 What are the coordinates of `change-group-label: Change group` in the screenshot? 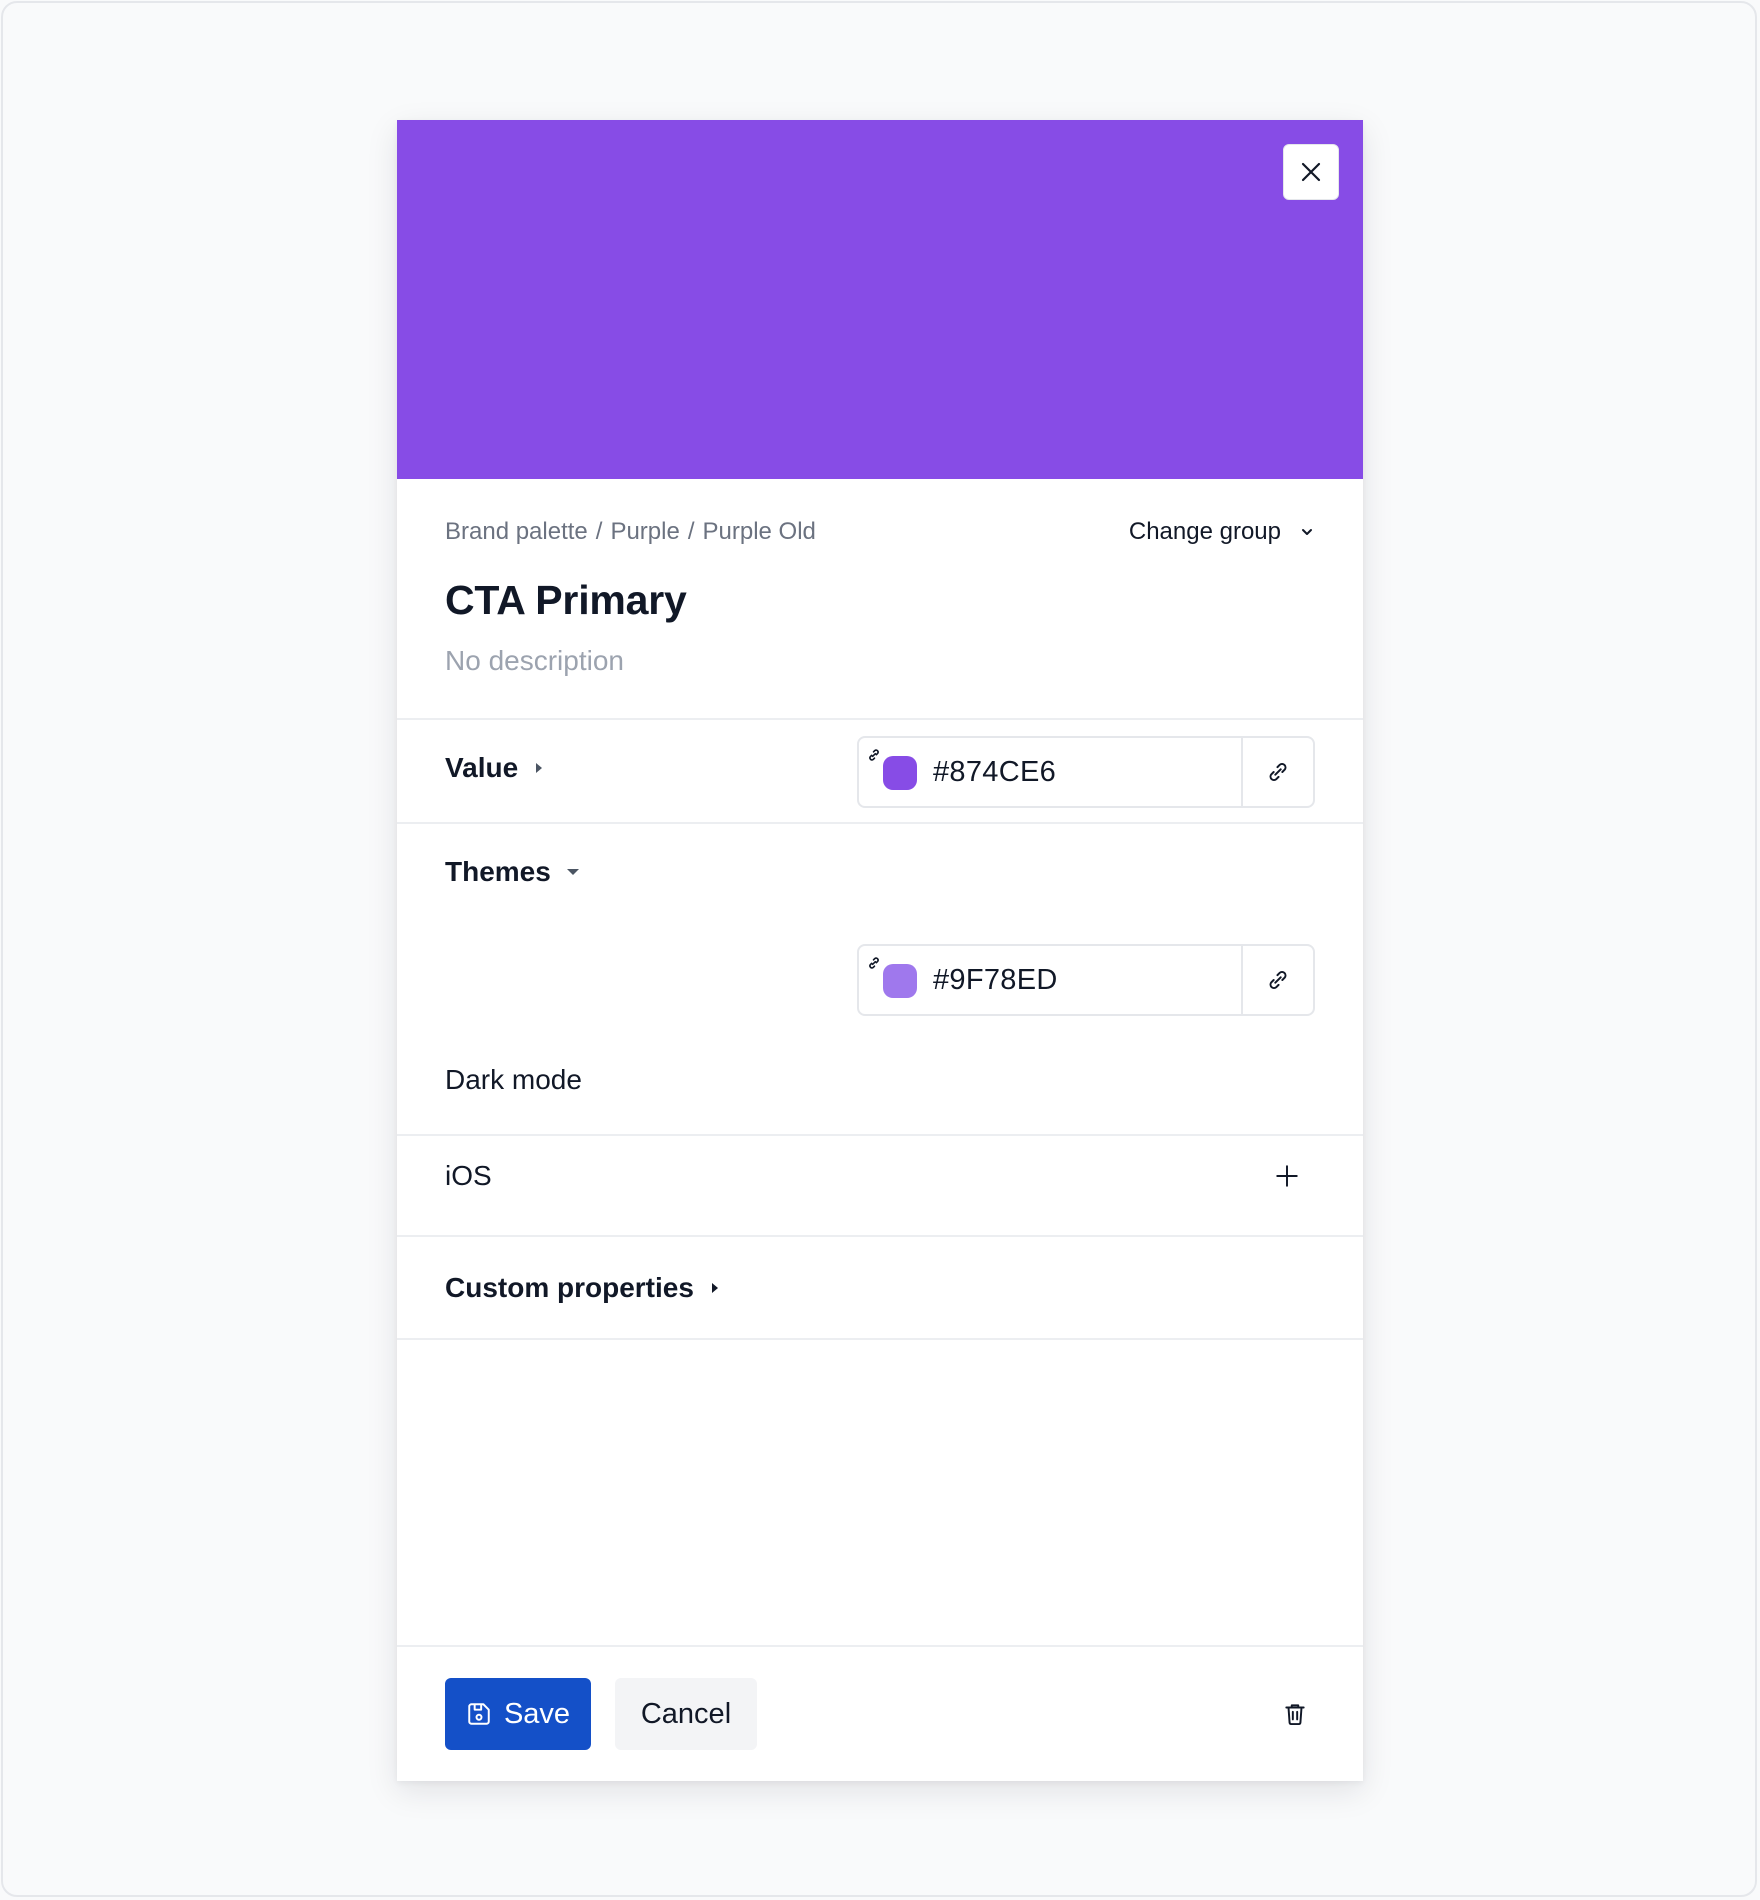 It's located at (1204, 531).